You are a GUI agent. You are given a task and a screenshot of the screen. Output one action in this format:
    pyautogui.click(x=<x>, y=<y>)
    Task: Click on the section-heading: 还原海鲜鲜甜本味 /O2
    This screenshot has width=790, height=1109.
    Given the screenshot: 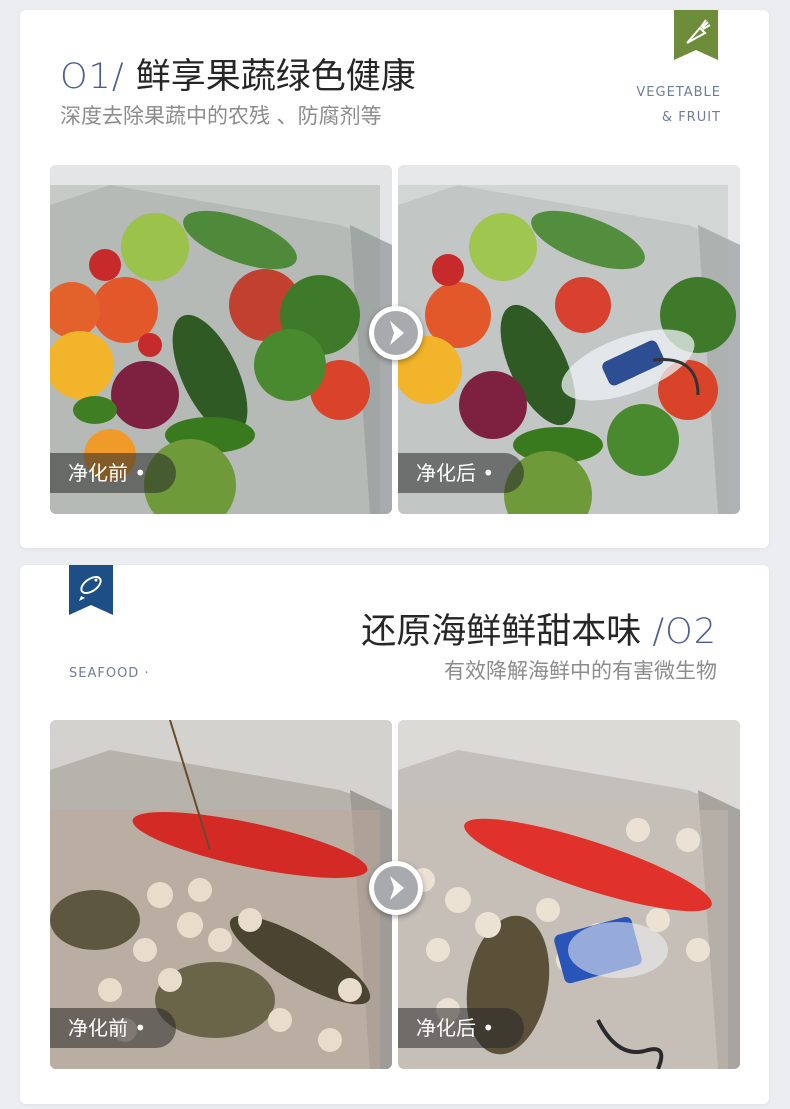 What is the action you would take?
    pyautogui.click(x=539, y=628)
    